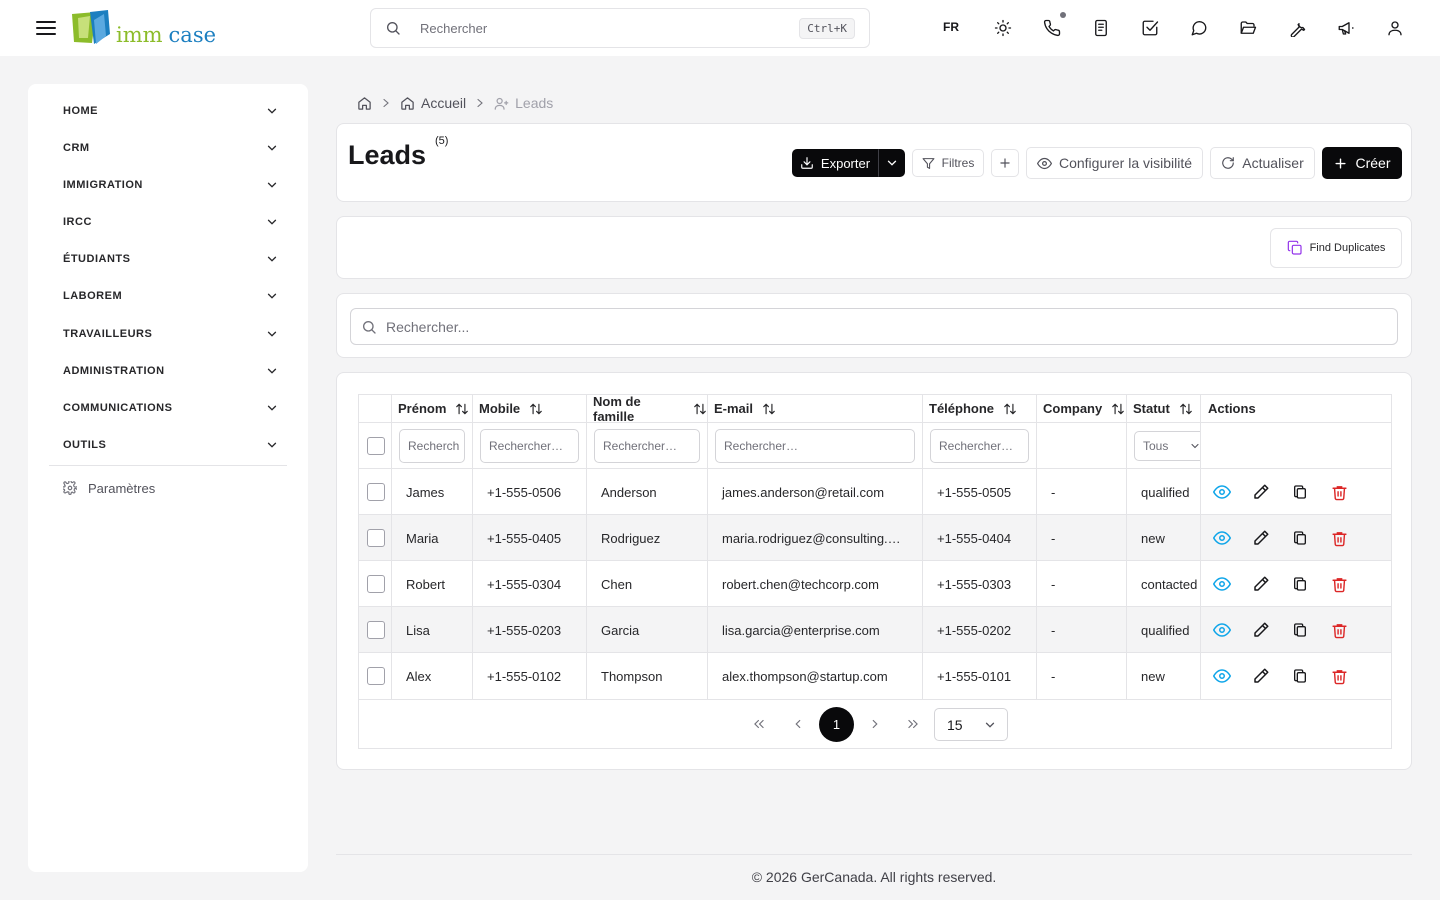 The height and width of the screenshot is (900, 1440). What do you see at coordinates (951, 27) in the screenshot?
I see `language-switcher: FR` at bounding box center [951, 27].